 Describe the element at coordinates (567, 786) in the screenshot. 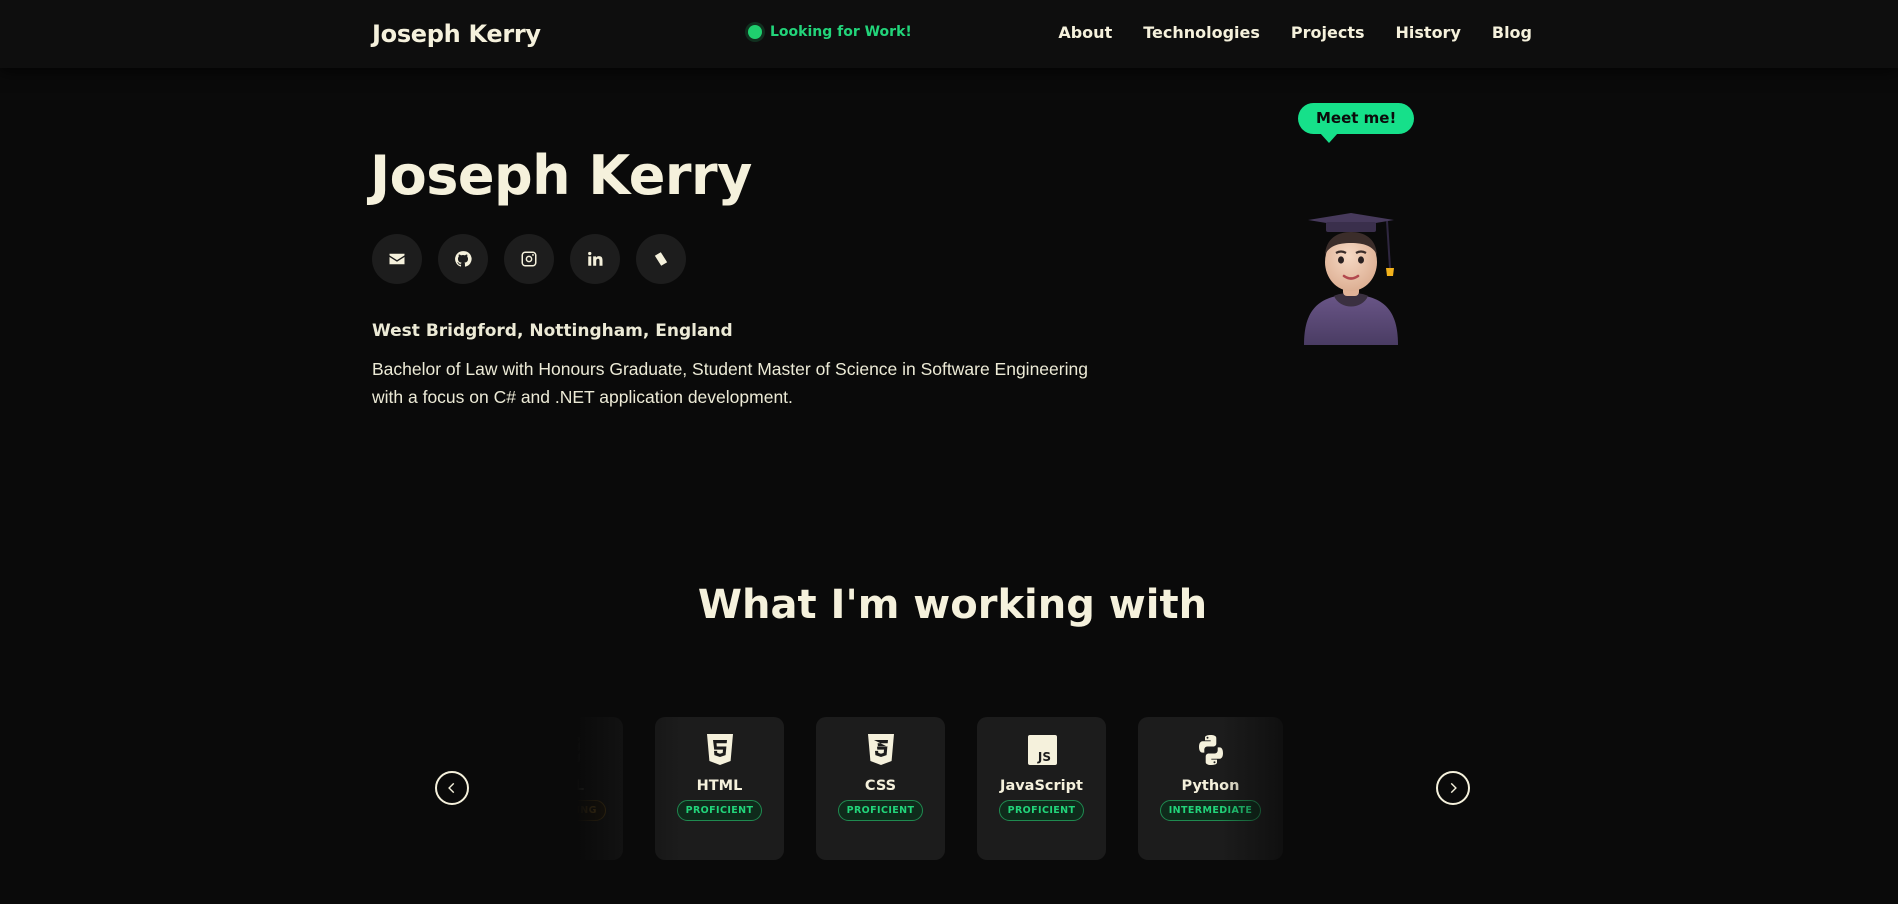

I see `tech-name: SQL` at that location.